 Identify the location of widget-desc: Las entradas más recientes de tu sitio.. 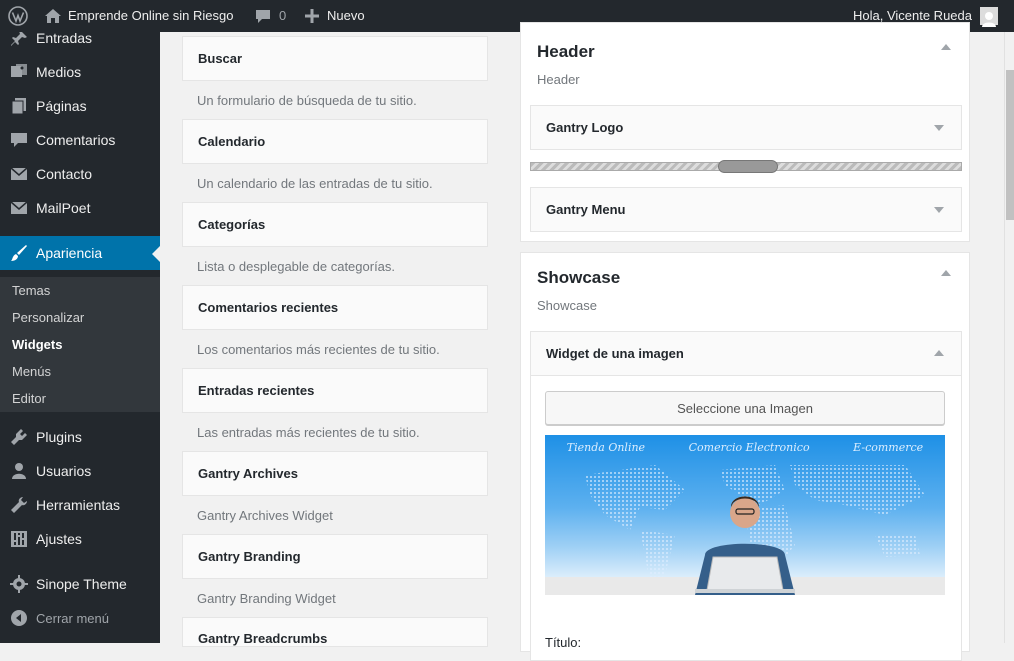
(308, 432).